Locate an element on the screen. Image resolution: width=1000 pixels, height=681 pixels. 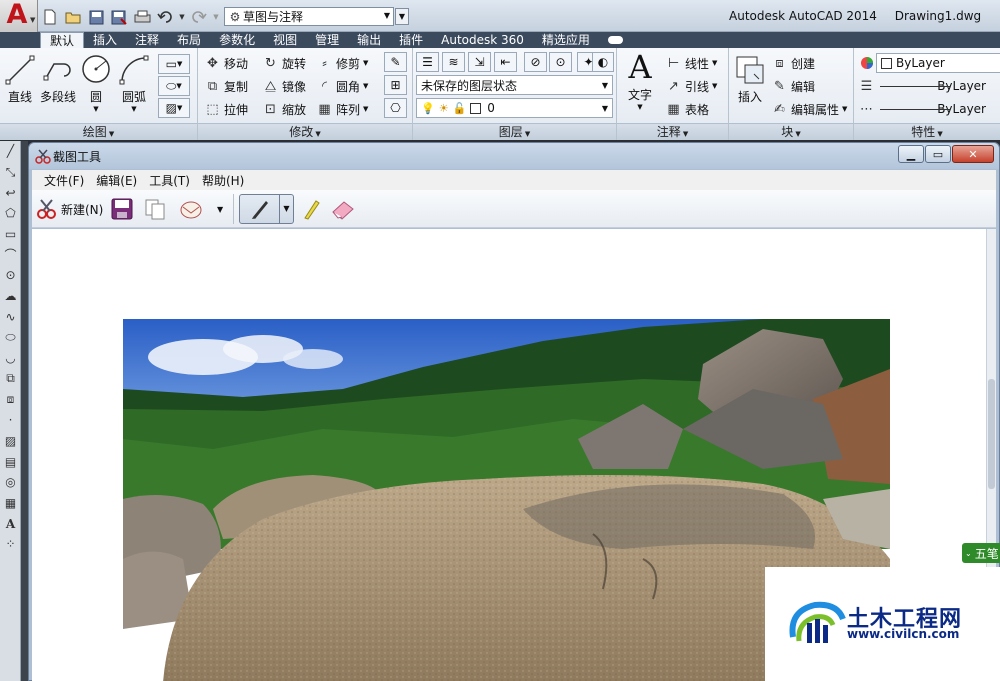
color-dropdown: ByLayer is located at coordinates (938, 63).